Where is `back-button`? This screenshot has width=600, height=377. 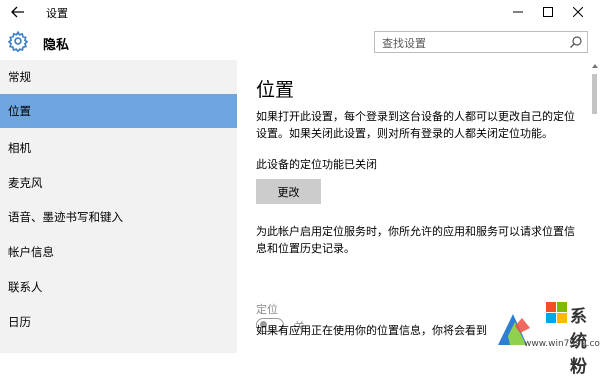
back-button is located at coordinates (18, 12).